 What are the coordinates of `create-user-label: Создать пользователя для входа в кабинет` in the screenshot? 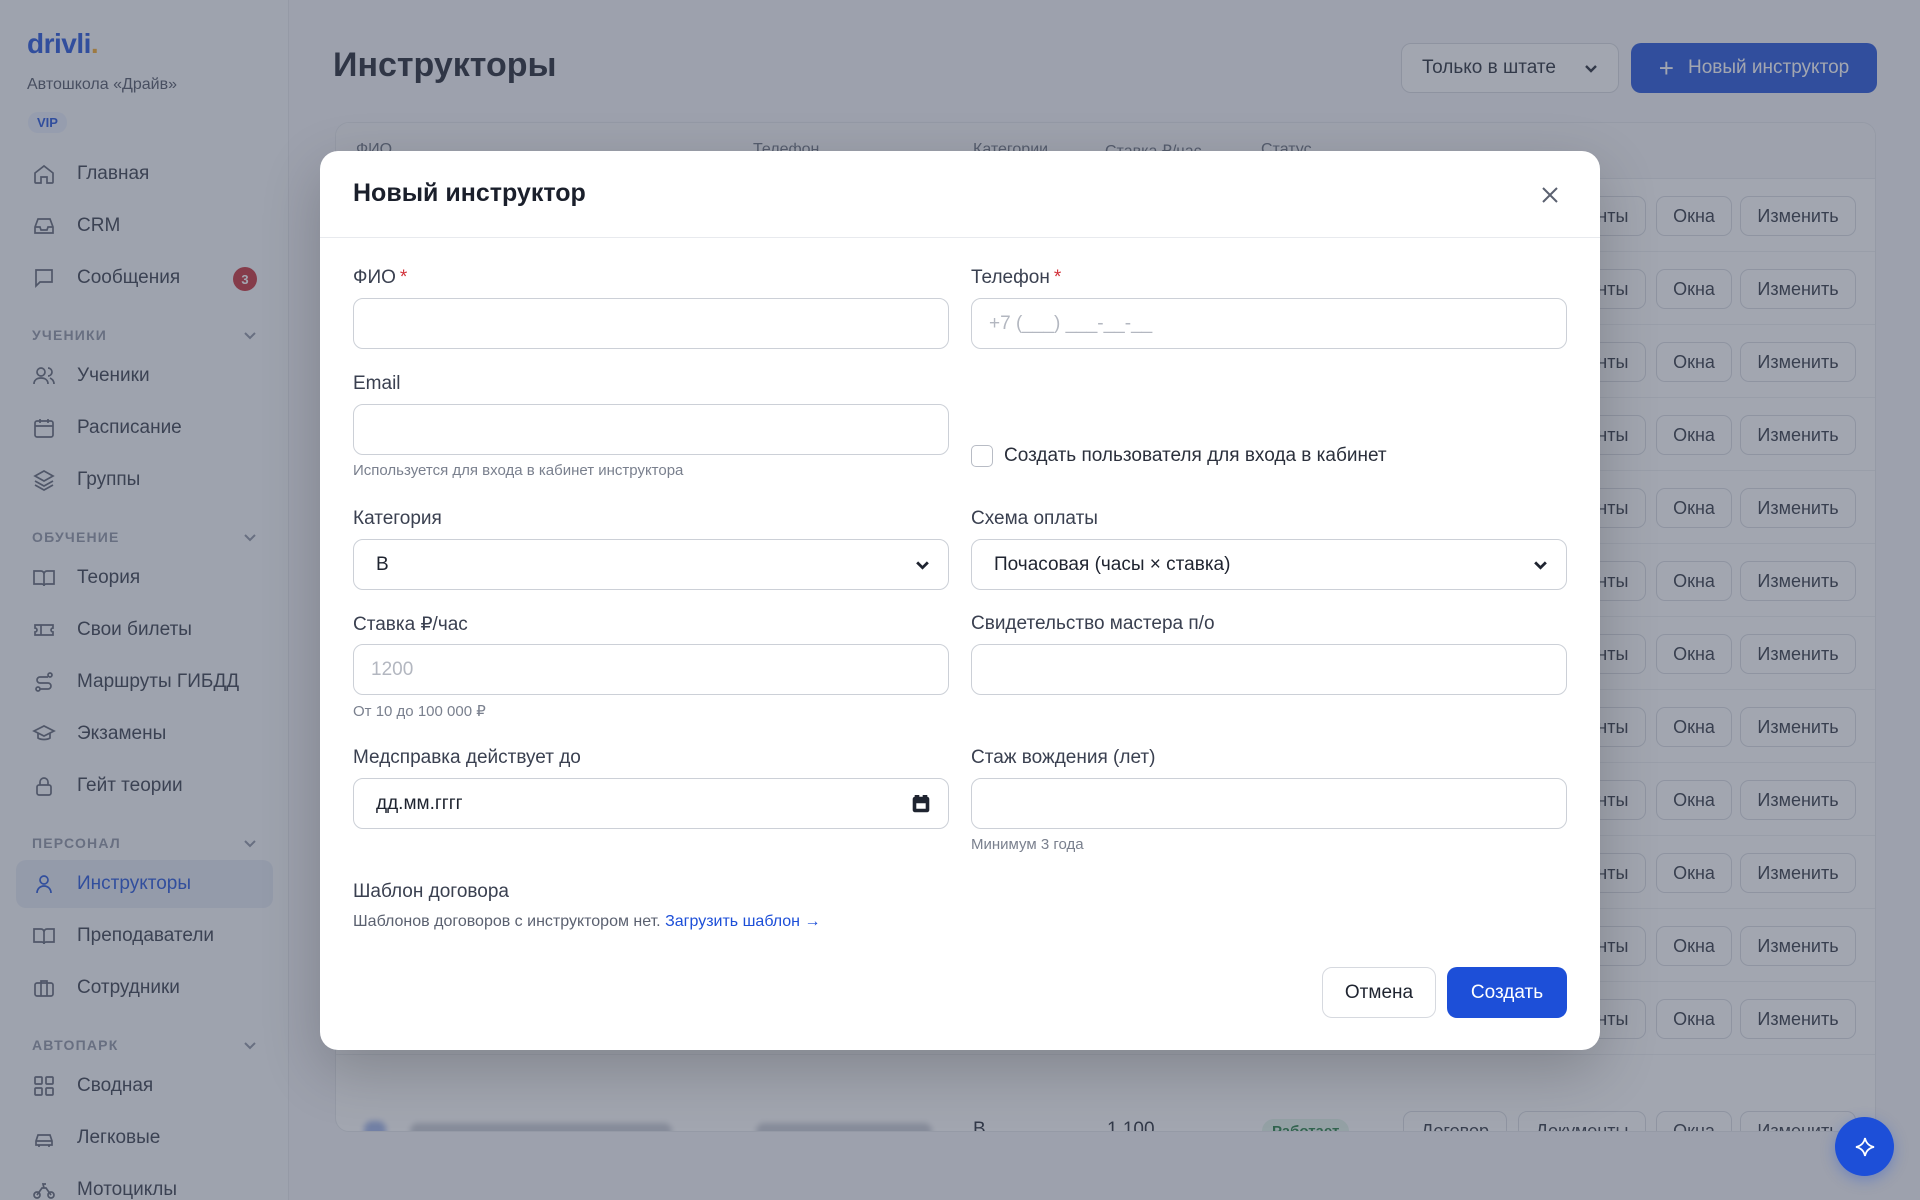 It's located at (1195, 455).